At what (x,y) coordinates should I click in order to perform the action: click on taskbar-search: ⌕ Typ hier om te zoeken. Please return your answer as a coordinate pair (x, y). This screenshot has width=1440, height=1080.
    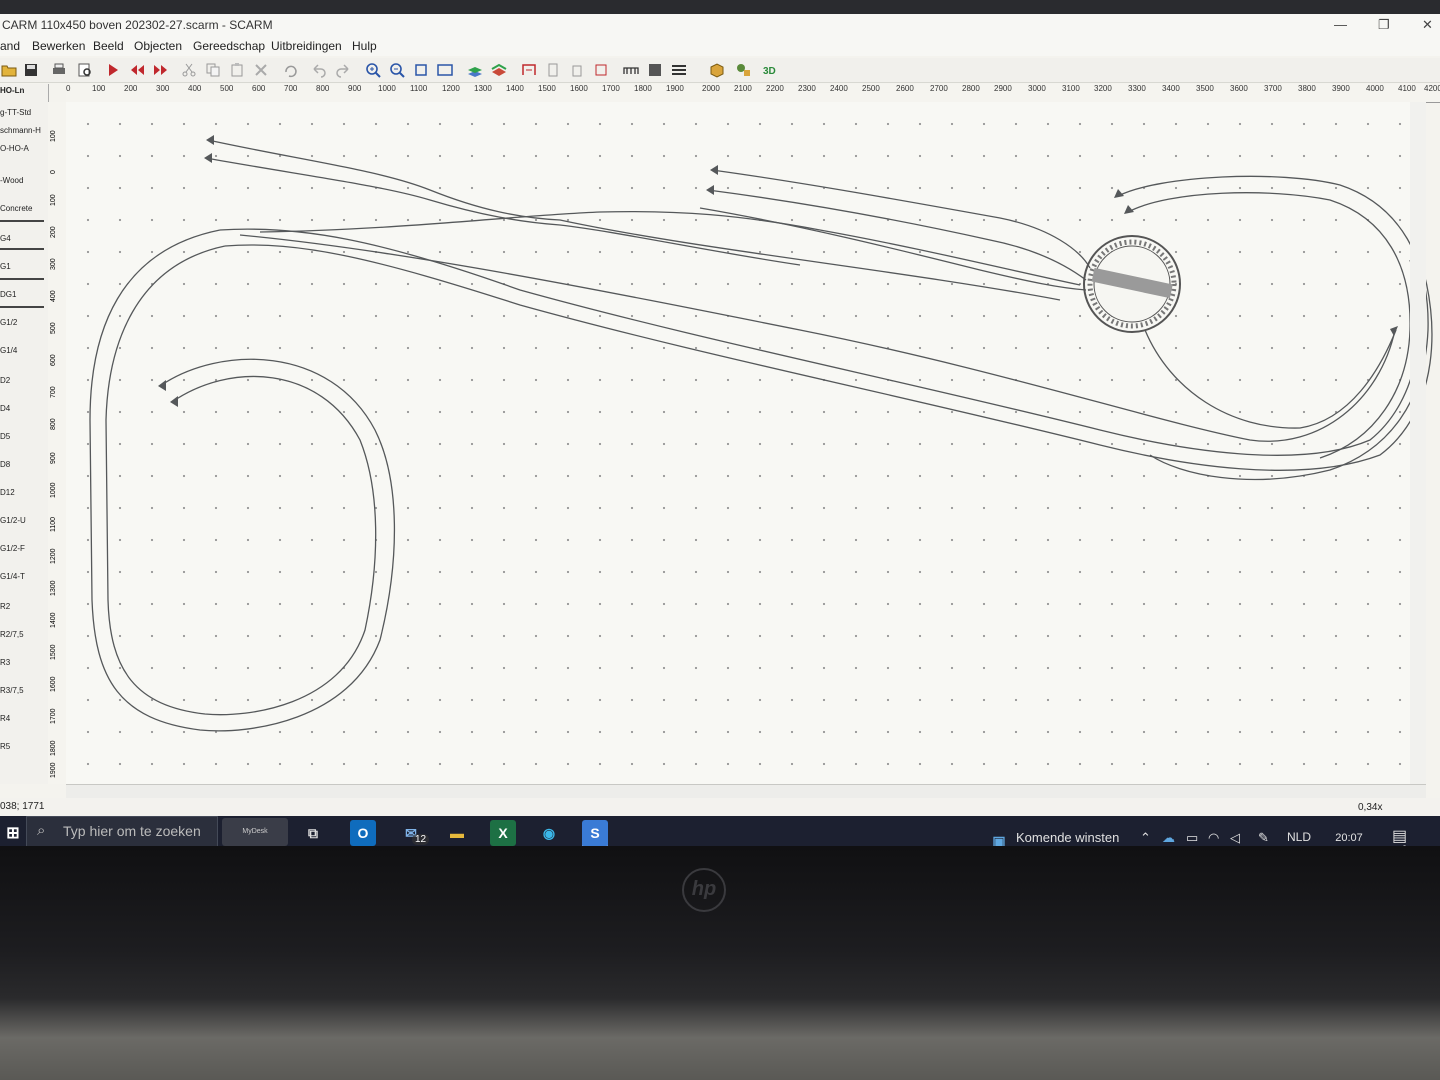
    Looking at the image, I should click on (122, 833).